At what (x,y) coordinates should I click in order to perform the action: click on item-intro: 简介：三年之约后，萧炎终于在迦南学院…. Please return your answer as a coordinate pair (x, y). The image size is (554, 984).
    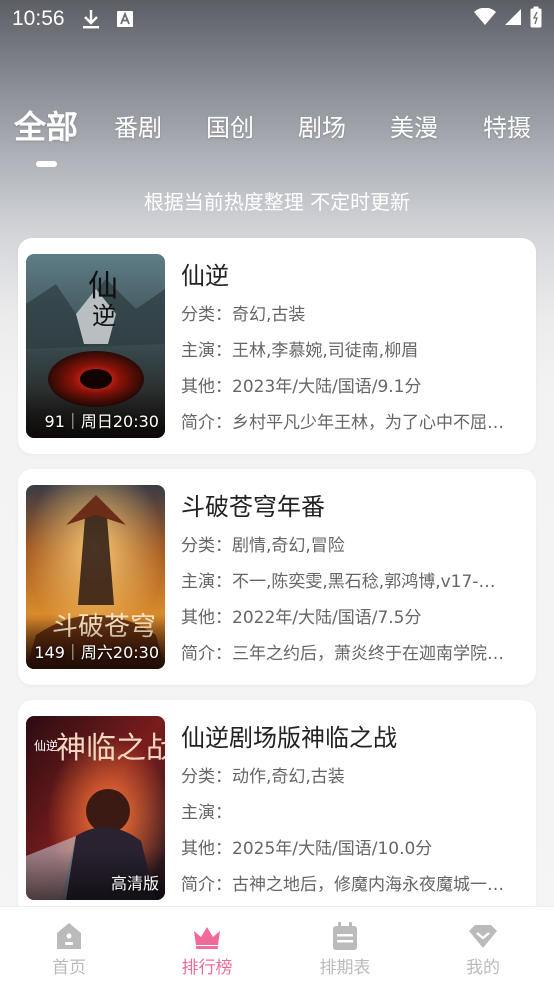
    Looking at the image, I should click on (342, 654).